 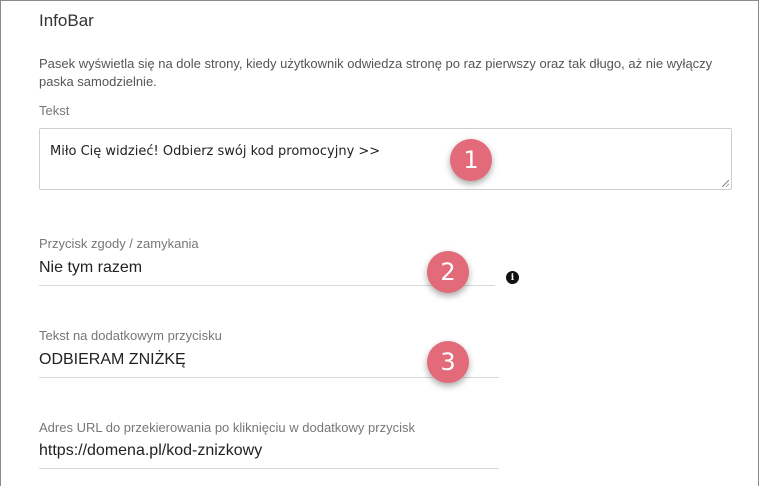 I want to click on annotation-badge-2-number: 2, so click(x=448, y=272).